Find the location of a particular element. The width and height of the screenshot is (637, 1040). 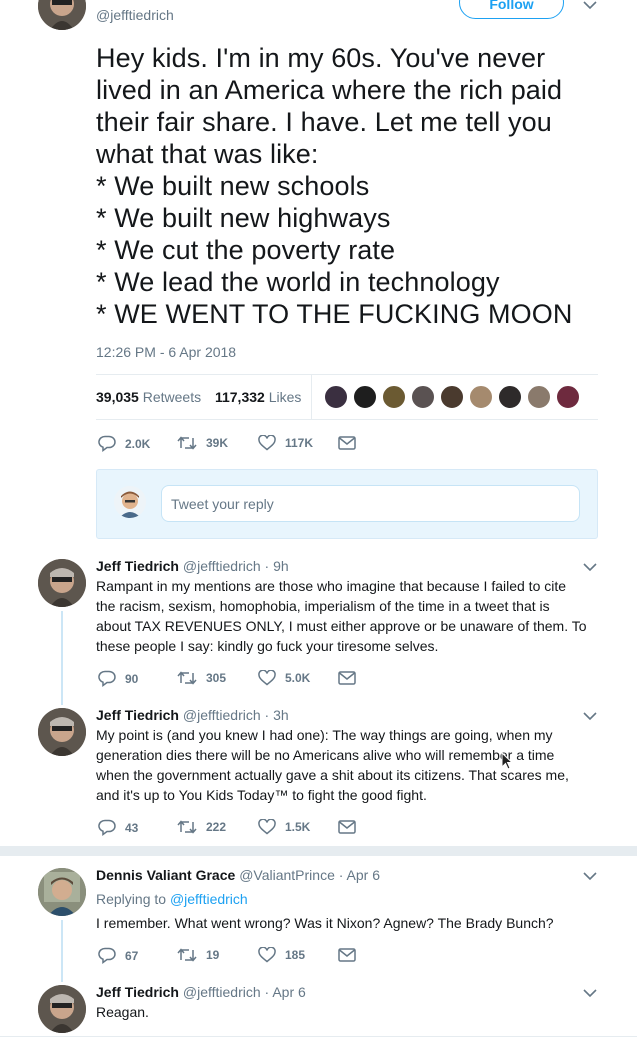

reply-time: · 3h is located at coordinates (277, 715).